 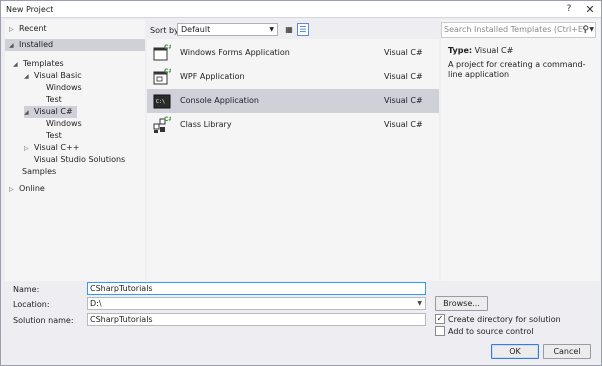 What do you see at coordinates (585, 30) in the screenshot?
I see `search-icon: ⚲` at bounding box center [585, 30].